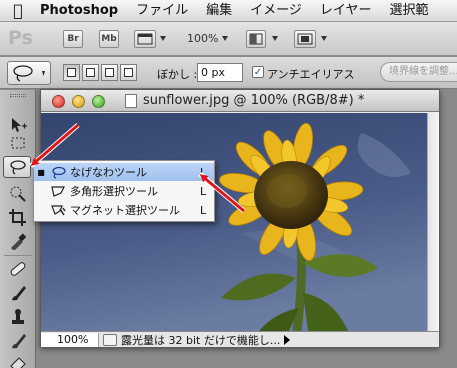  What do you see at coordinates (162, 11) in the screenshot?
I see `menu-file: ファイル` at bounding box center [162, 11].